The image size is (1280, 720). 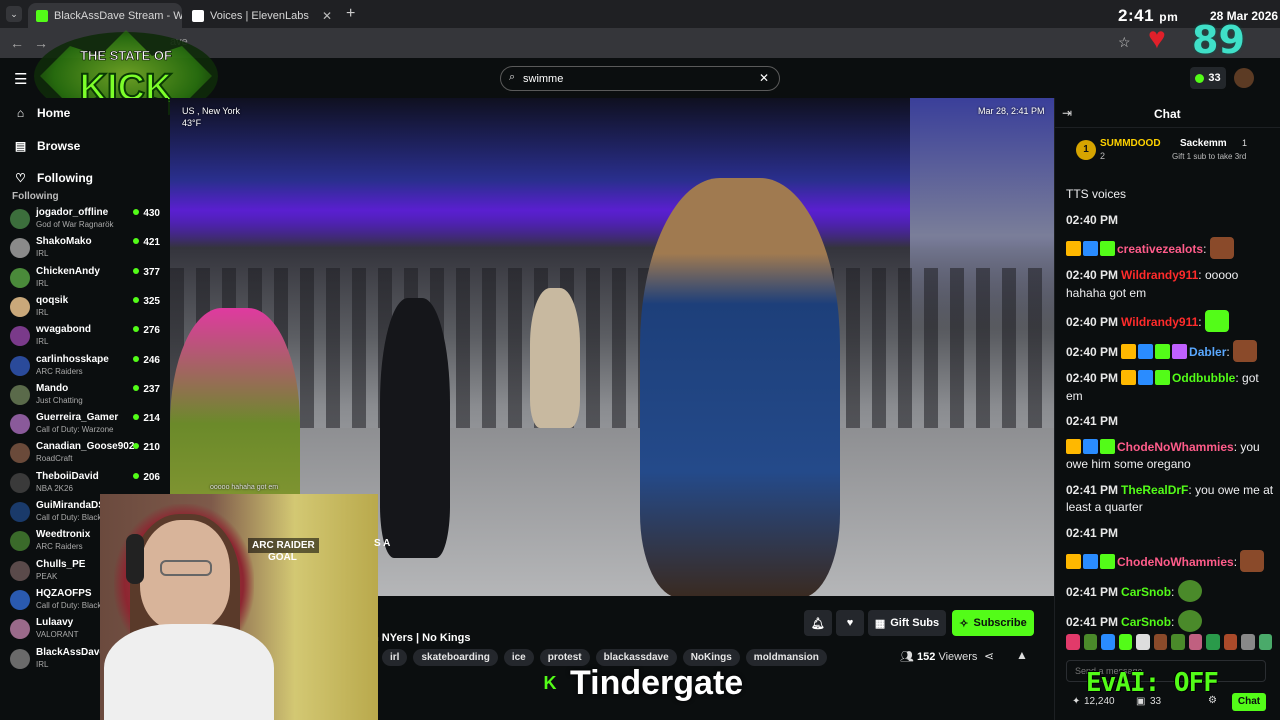 What do you see at coordinates (395, 657) in the screenshot?
I see `stream-tag: irl` at bounding box center [395, 657].